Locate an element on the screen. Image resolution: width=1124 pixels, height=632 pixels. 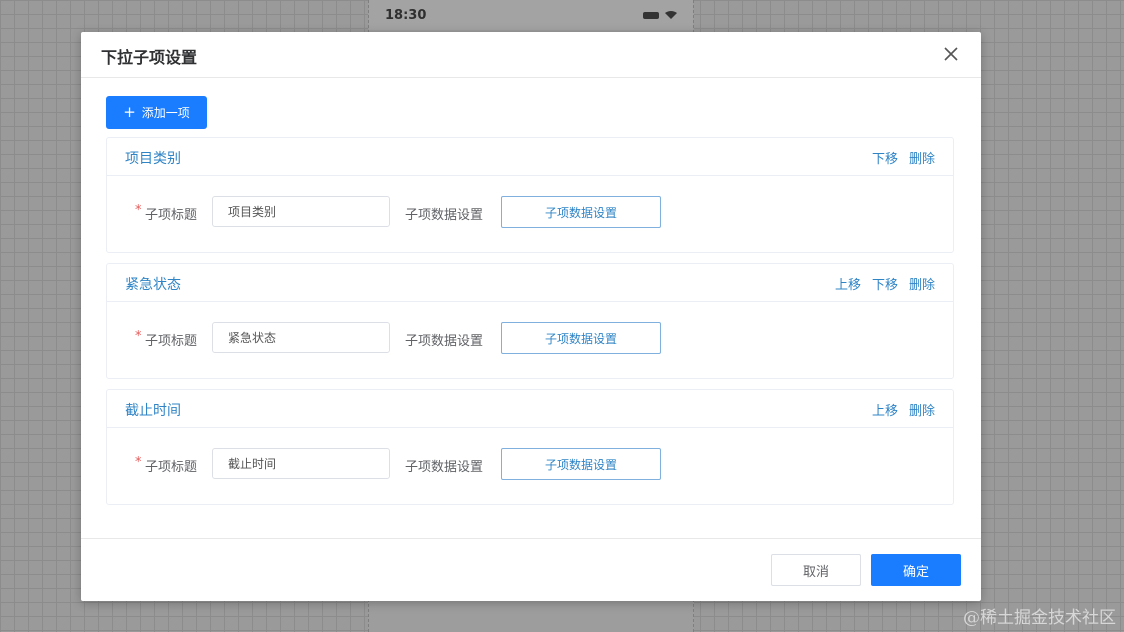
sub-item-actions: 上移 下移 删除 is located at coordinates (885, 283).